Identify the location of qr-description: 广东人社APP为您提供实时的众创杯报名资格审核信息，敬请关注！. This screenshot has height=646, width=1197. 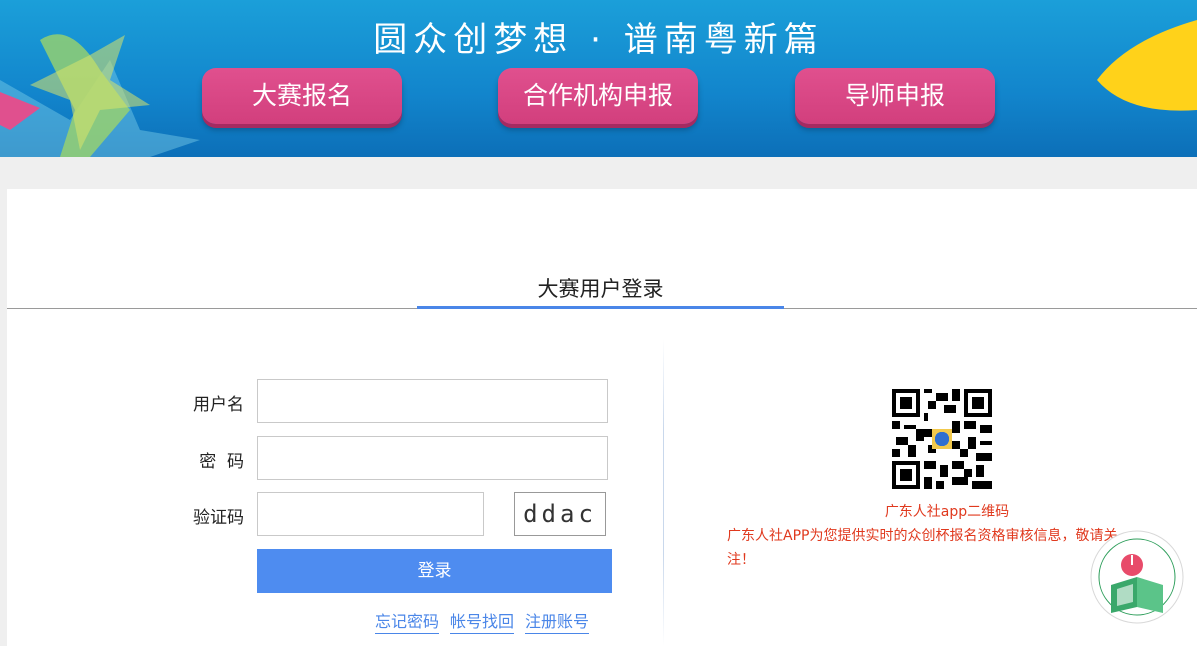
(922, 548).